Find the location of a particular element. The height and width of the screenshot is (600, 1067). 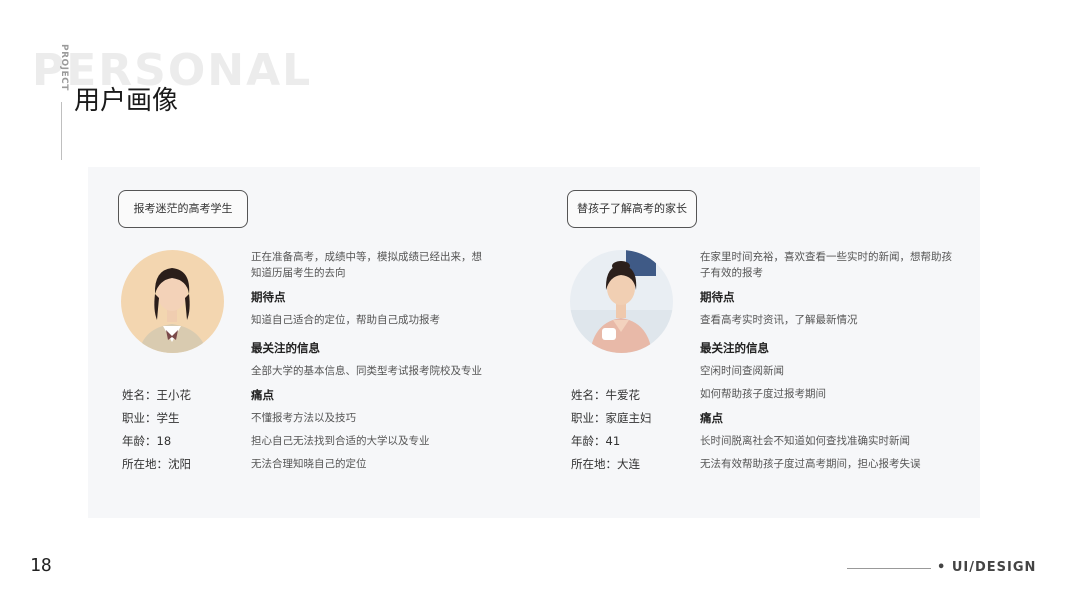

persona-1-name: 姓名：王小花 is located at coordinates (156, 395).